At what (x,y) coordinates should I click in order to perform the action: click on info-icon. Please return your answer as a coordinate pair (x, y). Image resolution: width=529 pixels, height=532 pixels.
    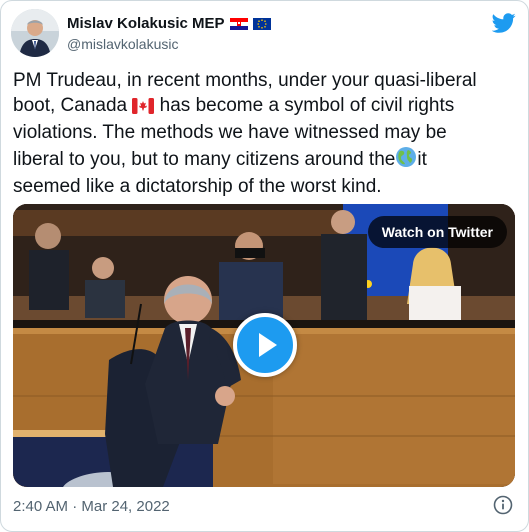
    Looking at the image, I should click on (503, 505).